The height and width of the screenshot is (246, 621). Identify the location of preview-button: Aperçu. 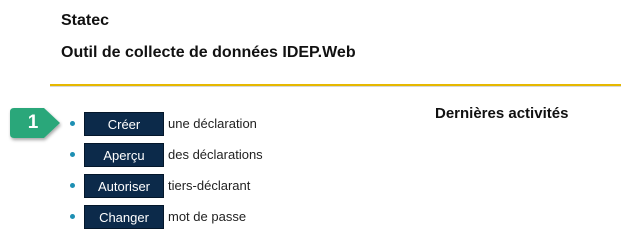
(124, 154).